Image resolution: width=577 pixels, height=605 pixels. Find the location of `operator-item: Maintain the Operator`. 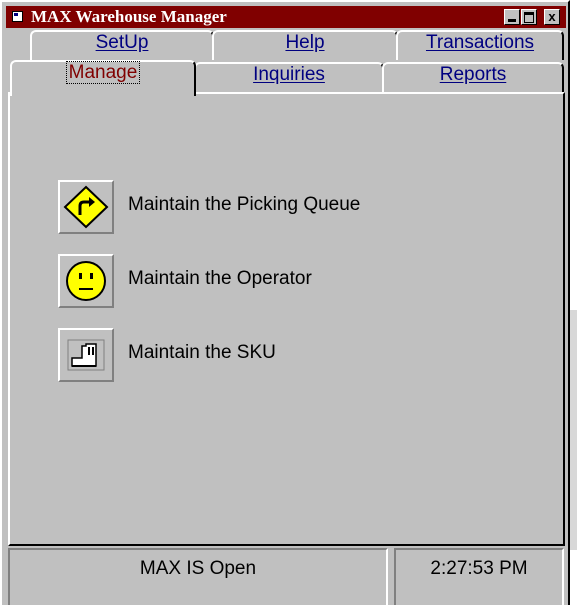

operator-item: Maintain the Operator is located at coordinates (268, 281).